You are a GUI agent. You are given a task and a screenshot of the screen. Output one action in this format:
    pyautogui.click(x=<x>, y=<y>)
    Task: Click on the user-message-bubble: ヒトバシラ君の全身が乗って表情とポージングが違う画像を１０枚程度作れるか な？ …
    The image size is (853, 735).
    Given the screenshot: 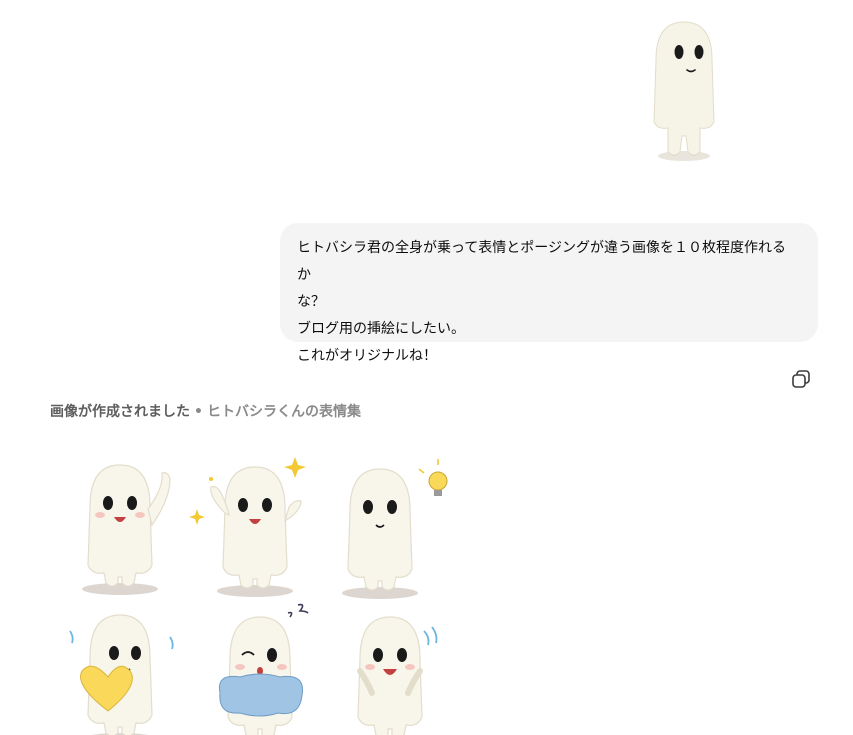 What is the action you would take?
    pyautogui.click(x=549, y=293)
    